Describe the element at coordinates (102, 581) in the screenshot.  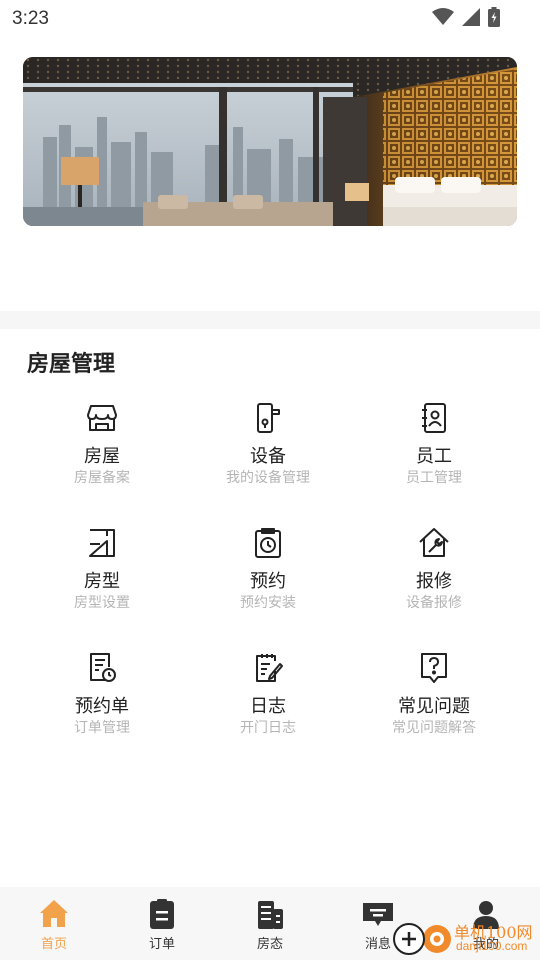
I see `grid-item-label: 房型` at that location.